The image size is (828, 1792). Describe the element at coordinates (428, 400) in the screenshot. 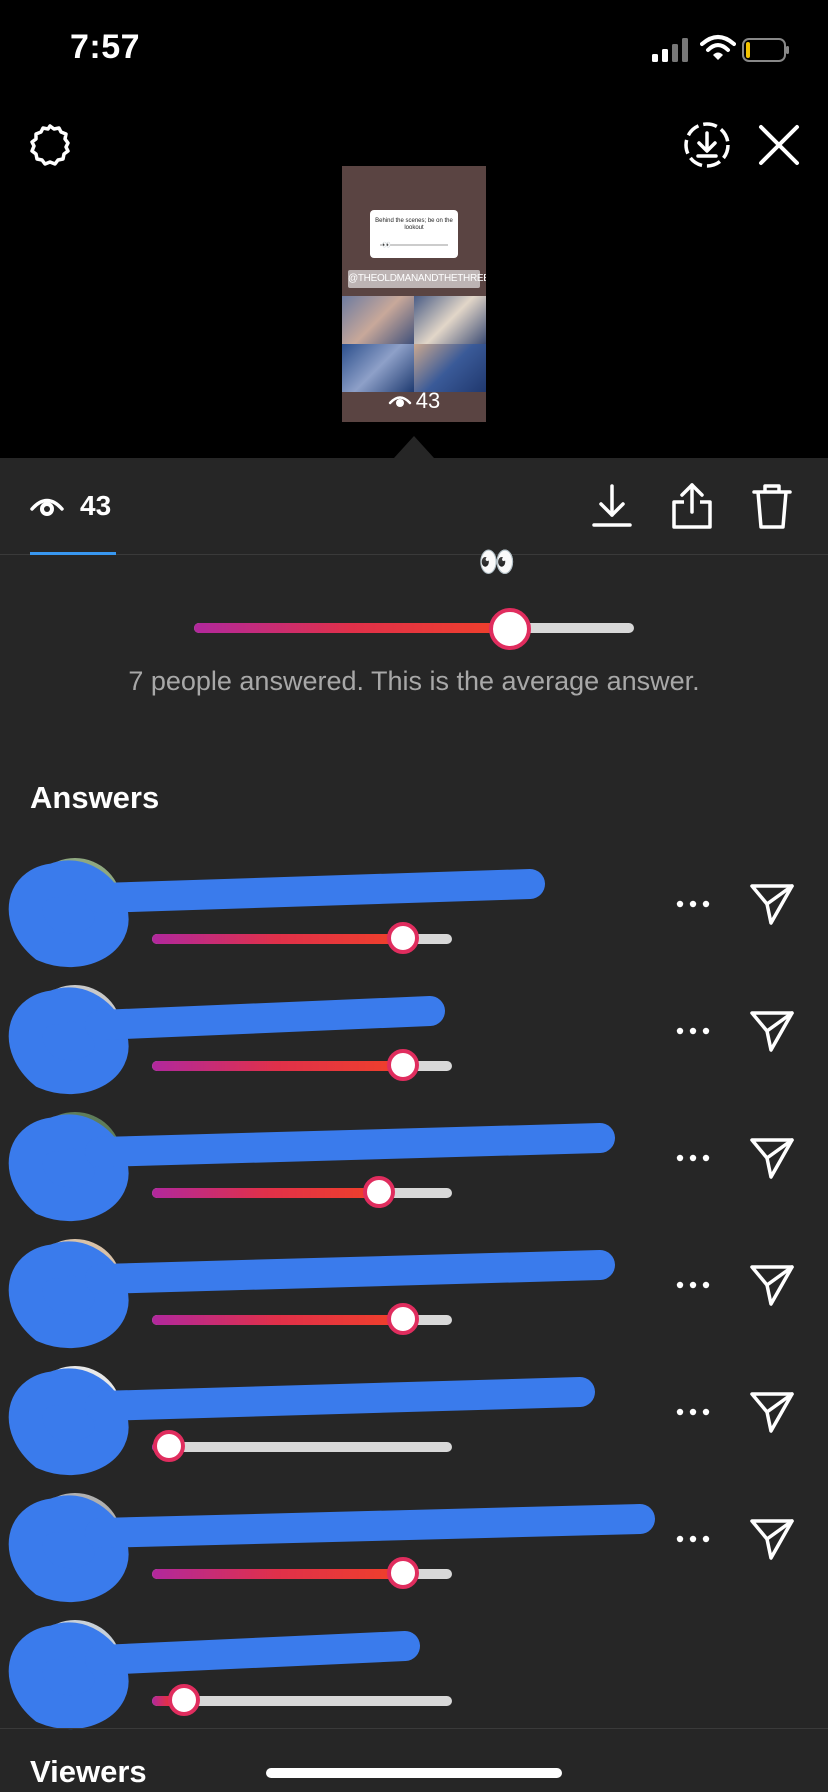

I see `thumbnail-view-count-value: 43` at that location.